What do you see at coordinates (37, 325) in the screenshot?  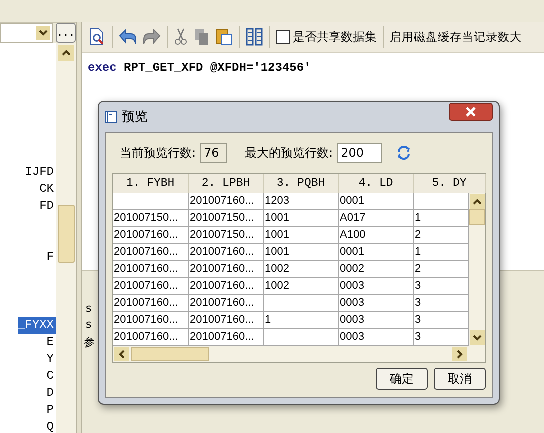 I see `list-item: _FYXX` at bounding box center [37, 325].